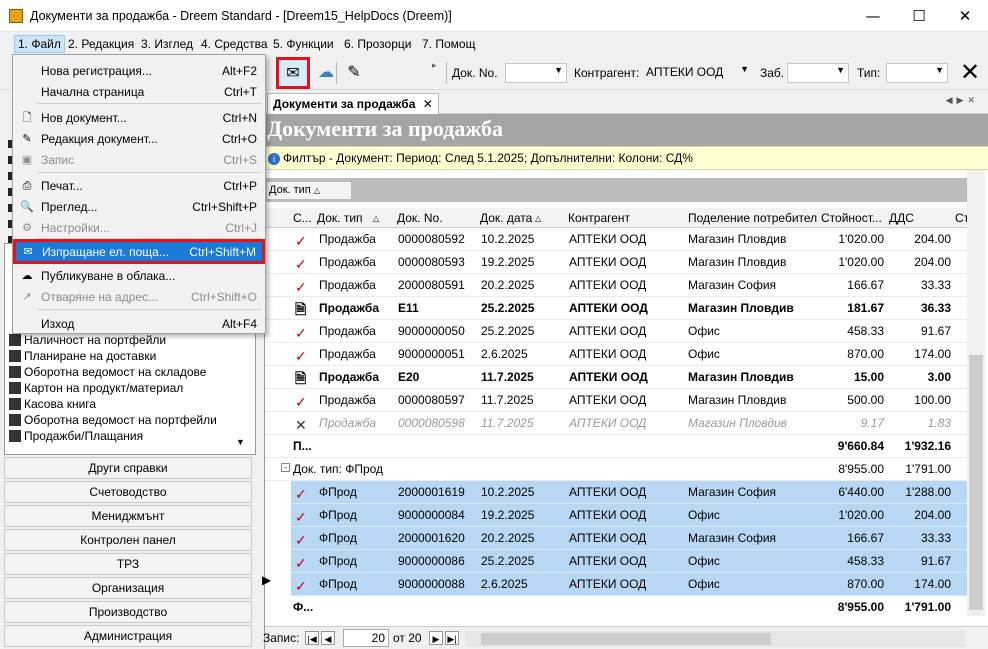 This screenshot has width=988, height=649. I want to click on next-record-button: ▶, so click(436, 638).